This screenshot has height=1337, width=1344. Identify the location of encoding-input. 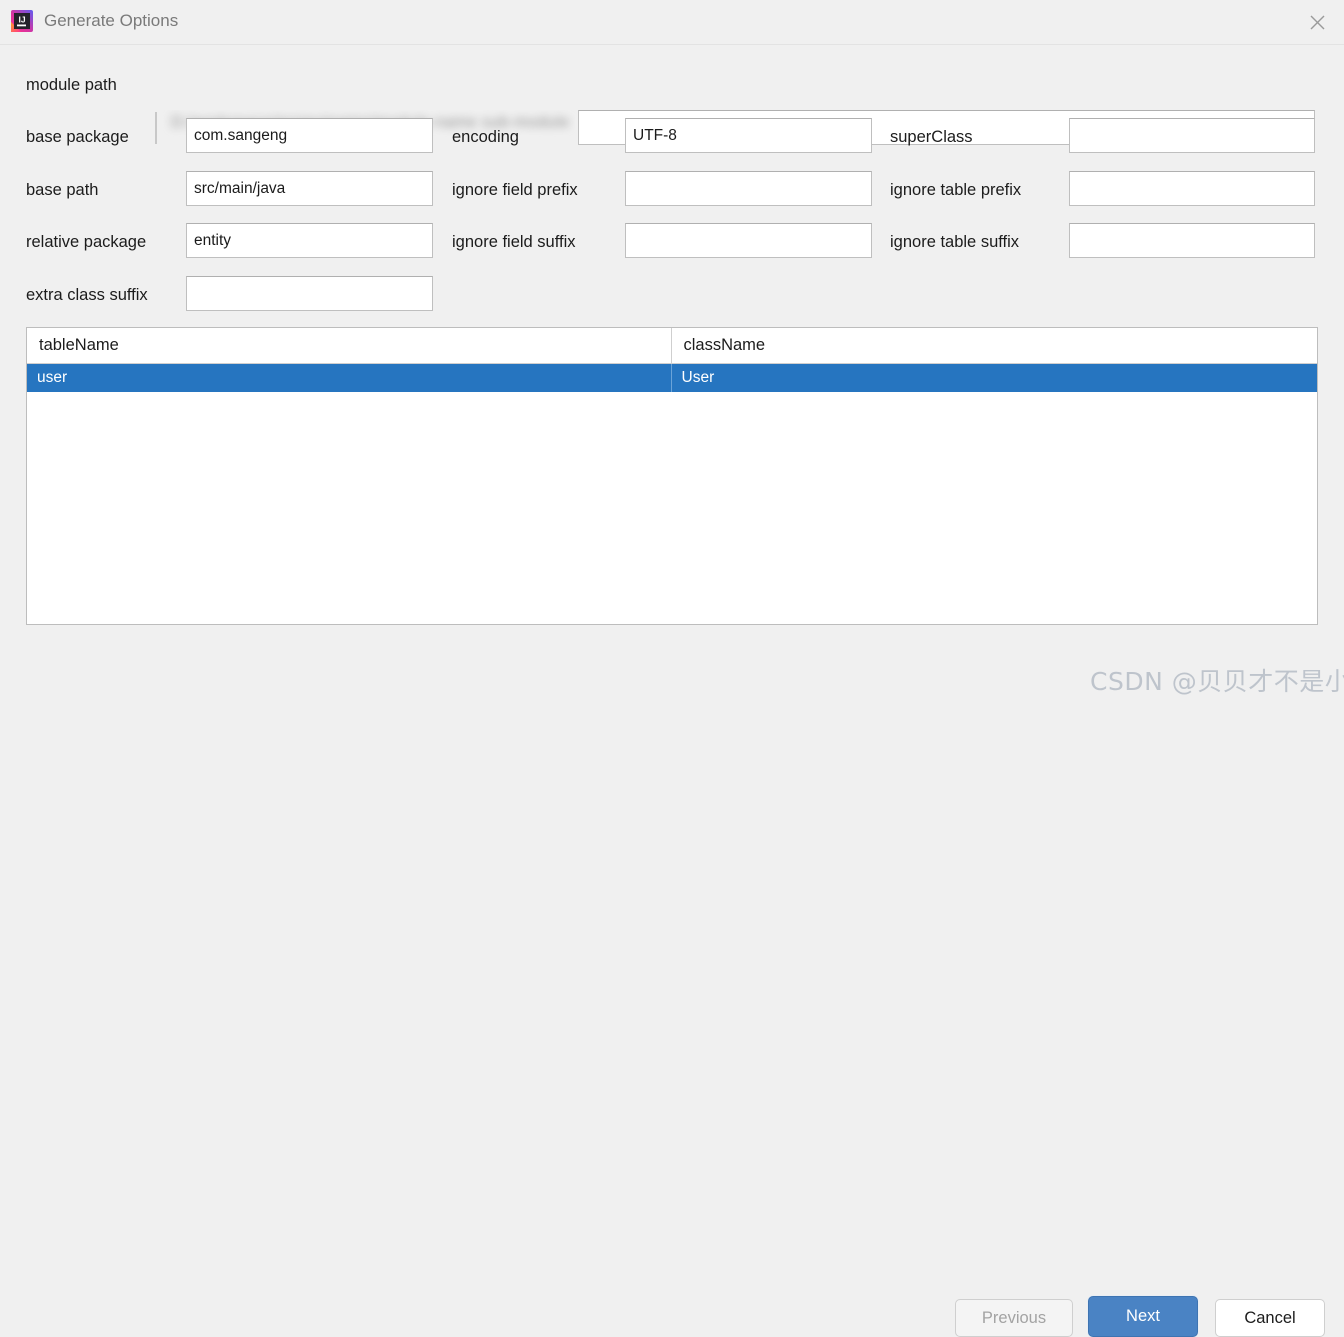
(748, 135).